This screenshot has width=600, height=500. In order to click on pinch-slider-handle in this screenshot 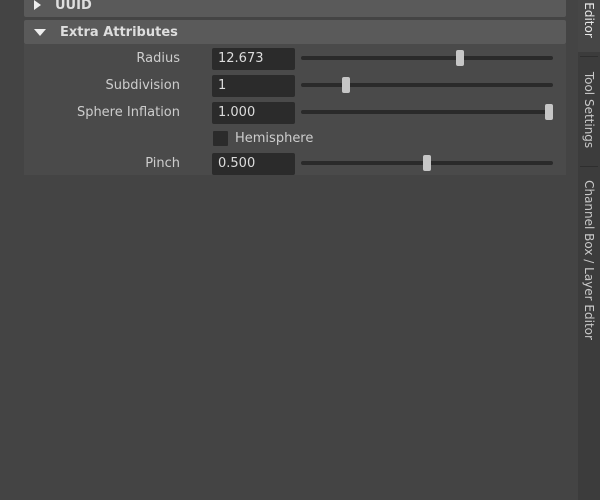, I will do `click(427, 163)`.